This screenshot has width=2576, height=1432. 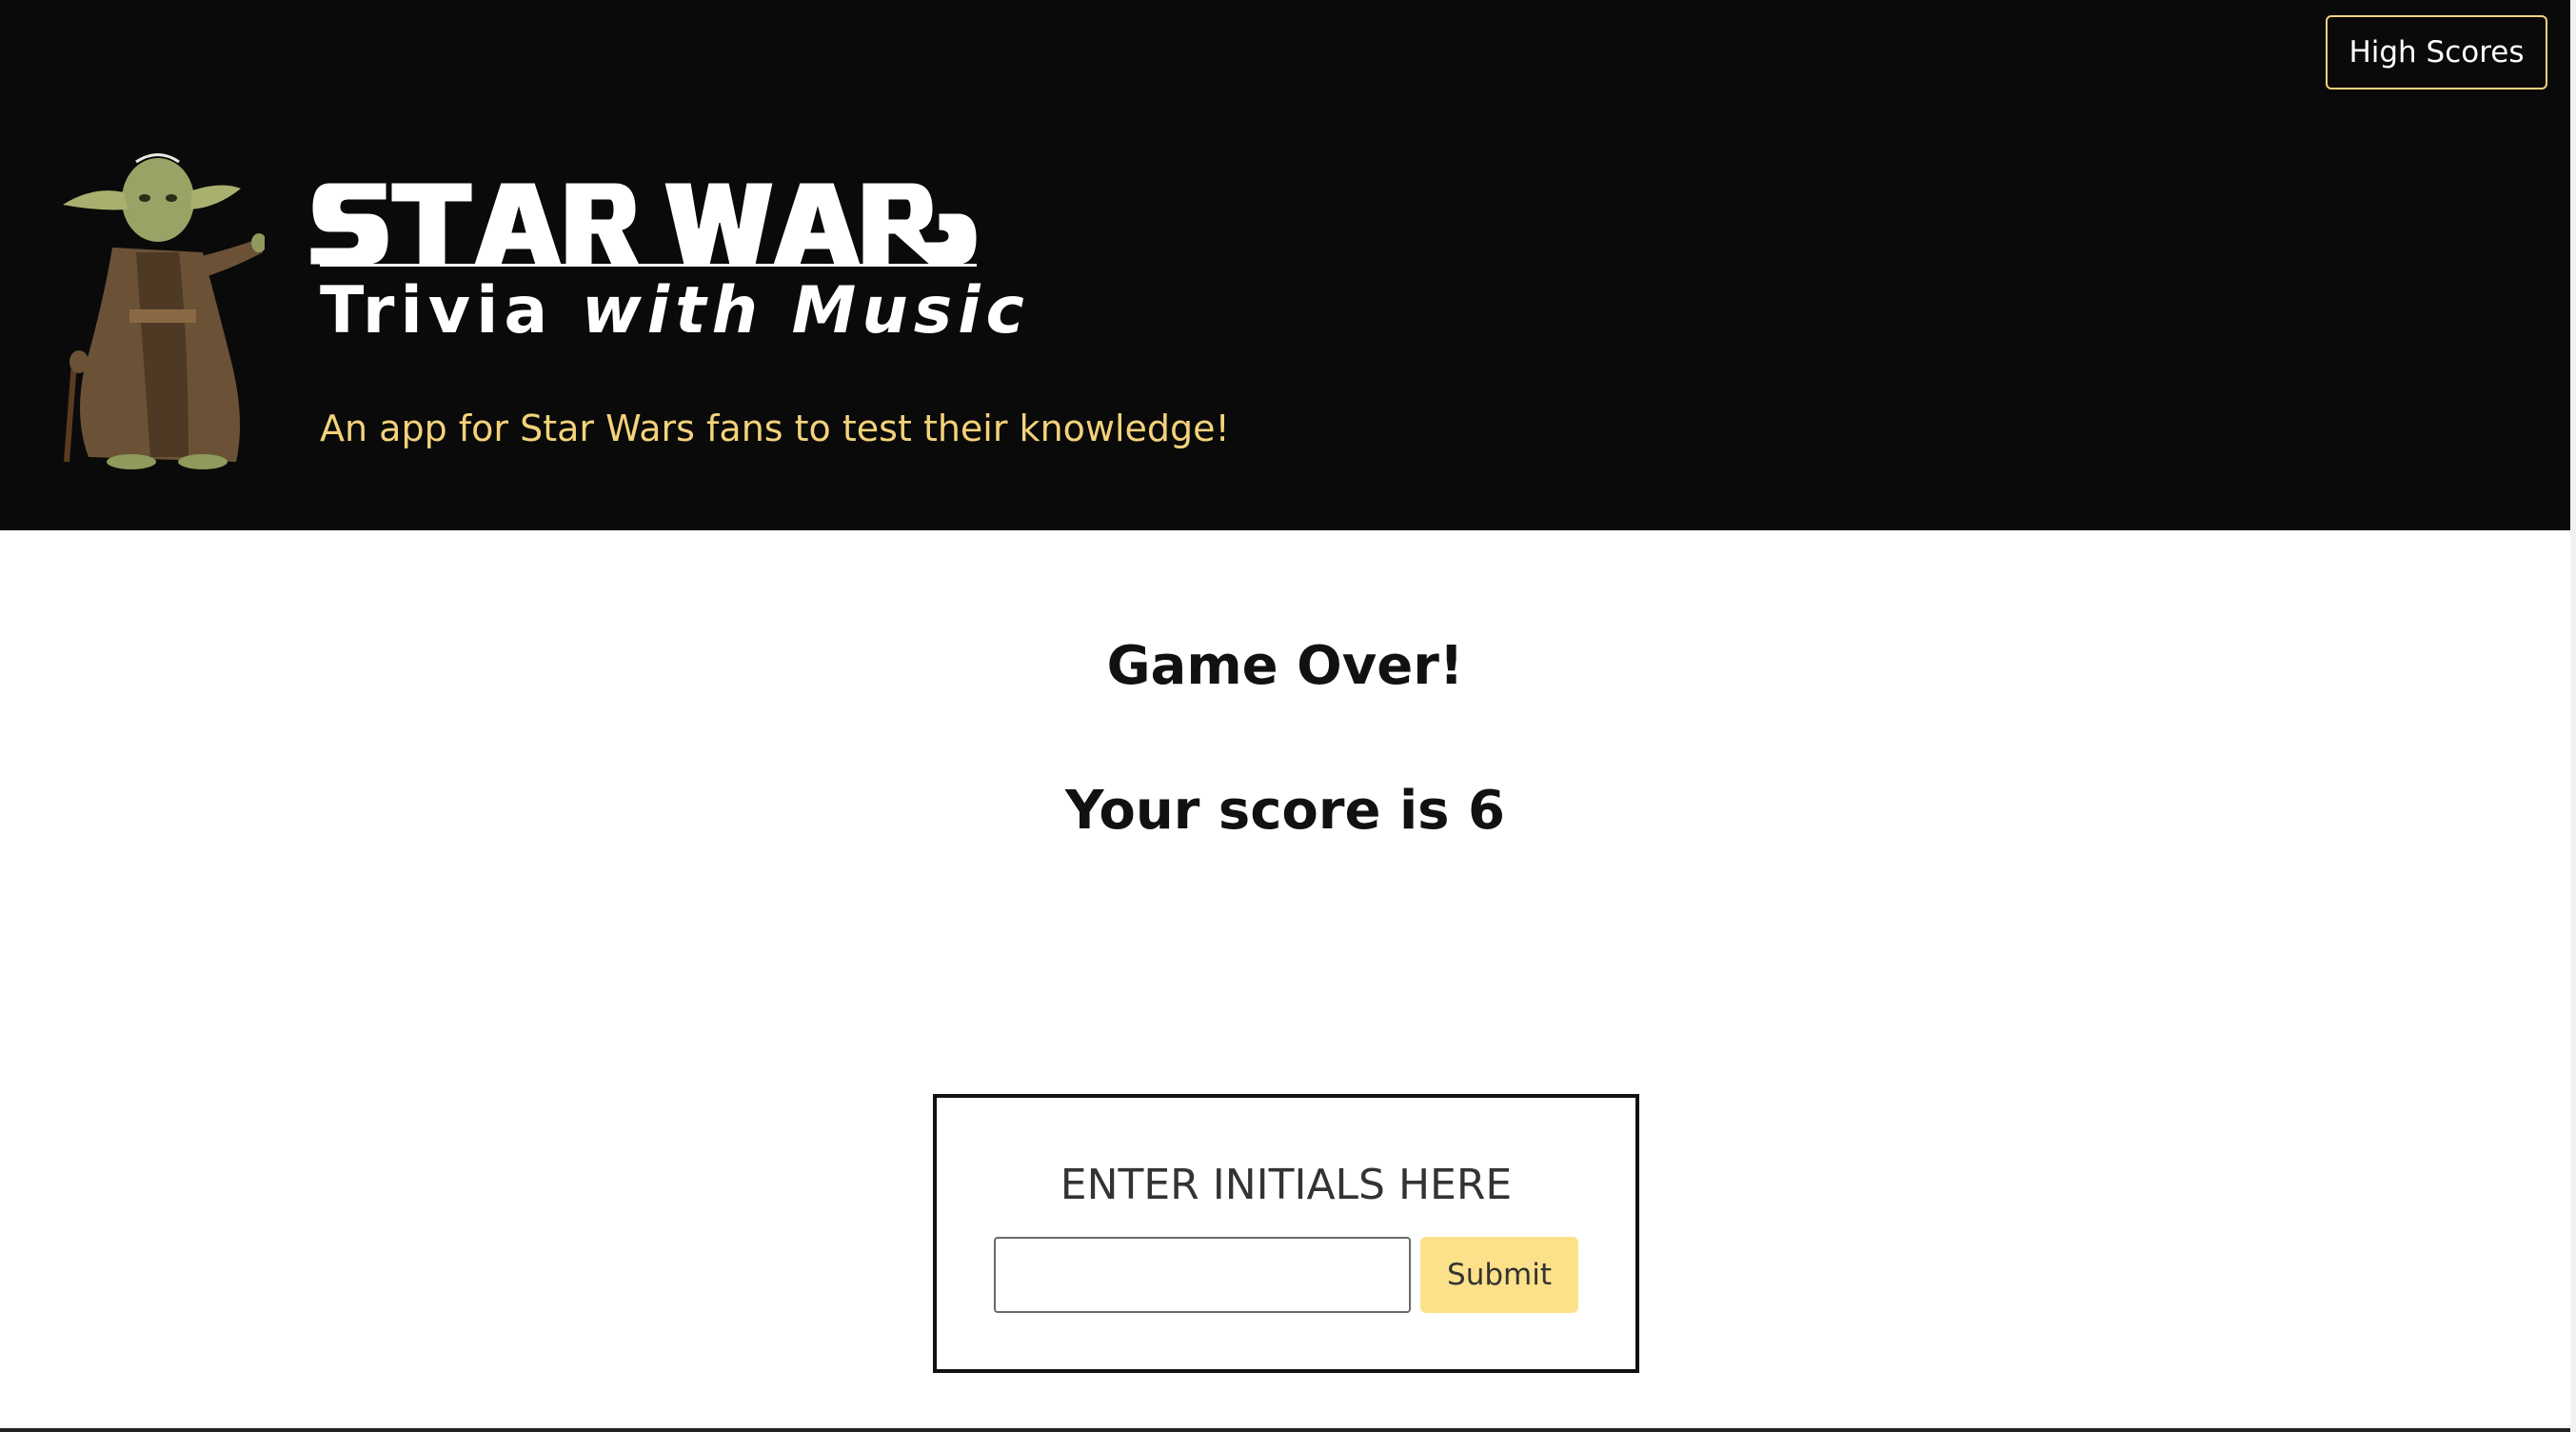 I want to click on initials-label: ENTER INITIALS HERE, so click(x=1286, y=1185).